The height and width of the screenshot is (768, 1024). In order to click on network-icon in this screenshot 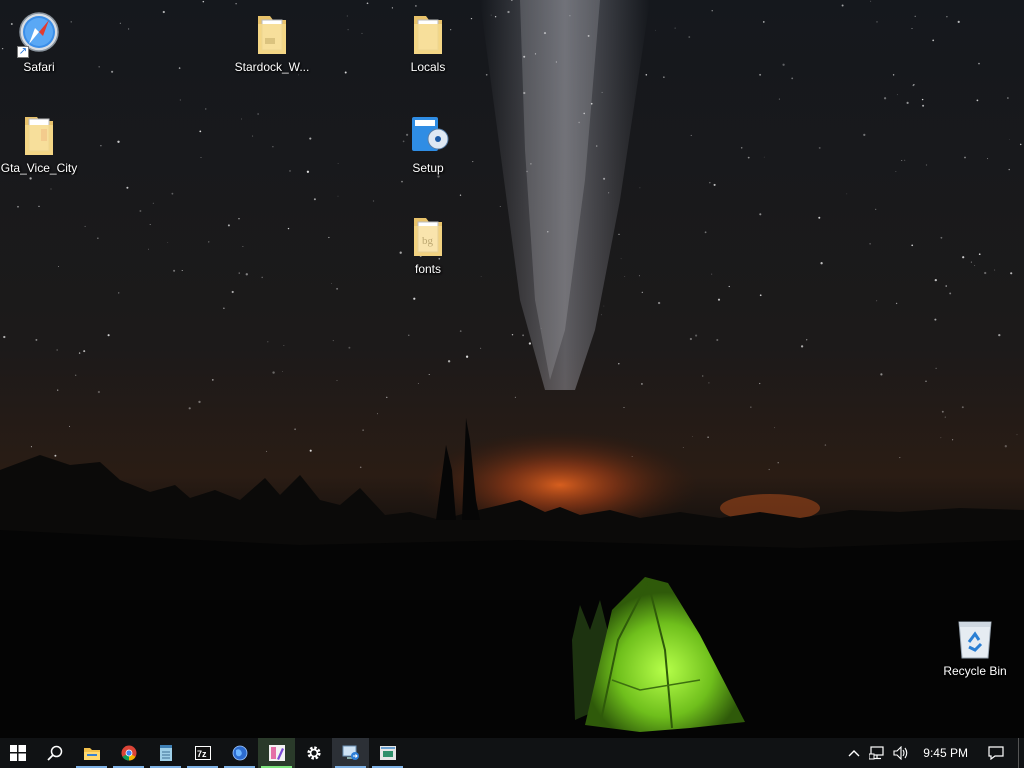, I will do `click(876, 753)`.